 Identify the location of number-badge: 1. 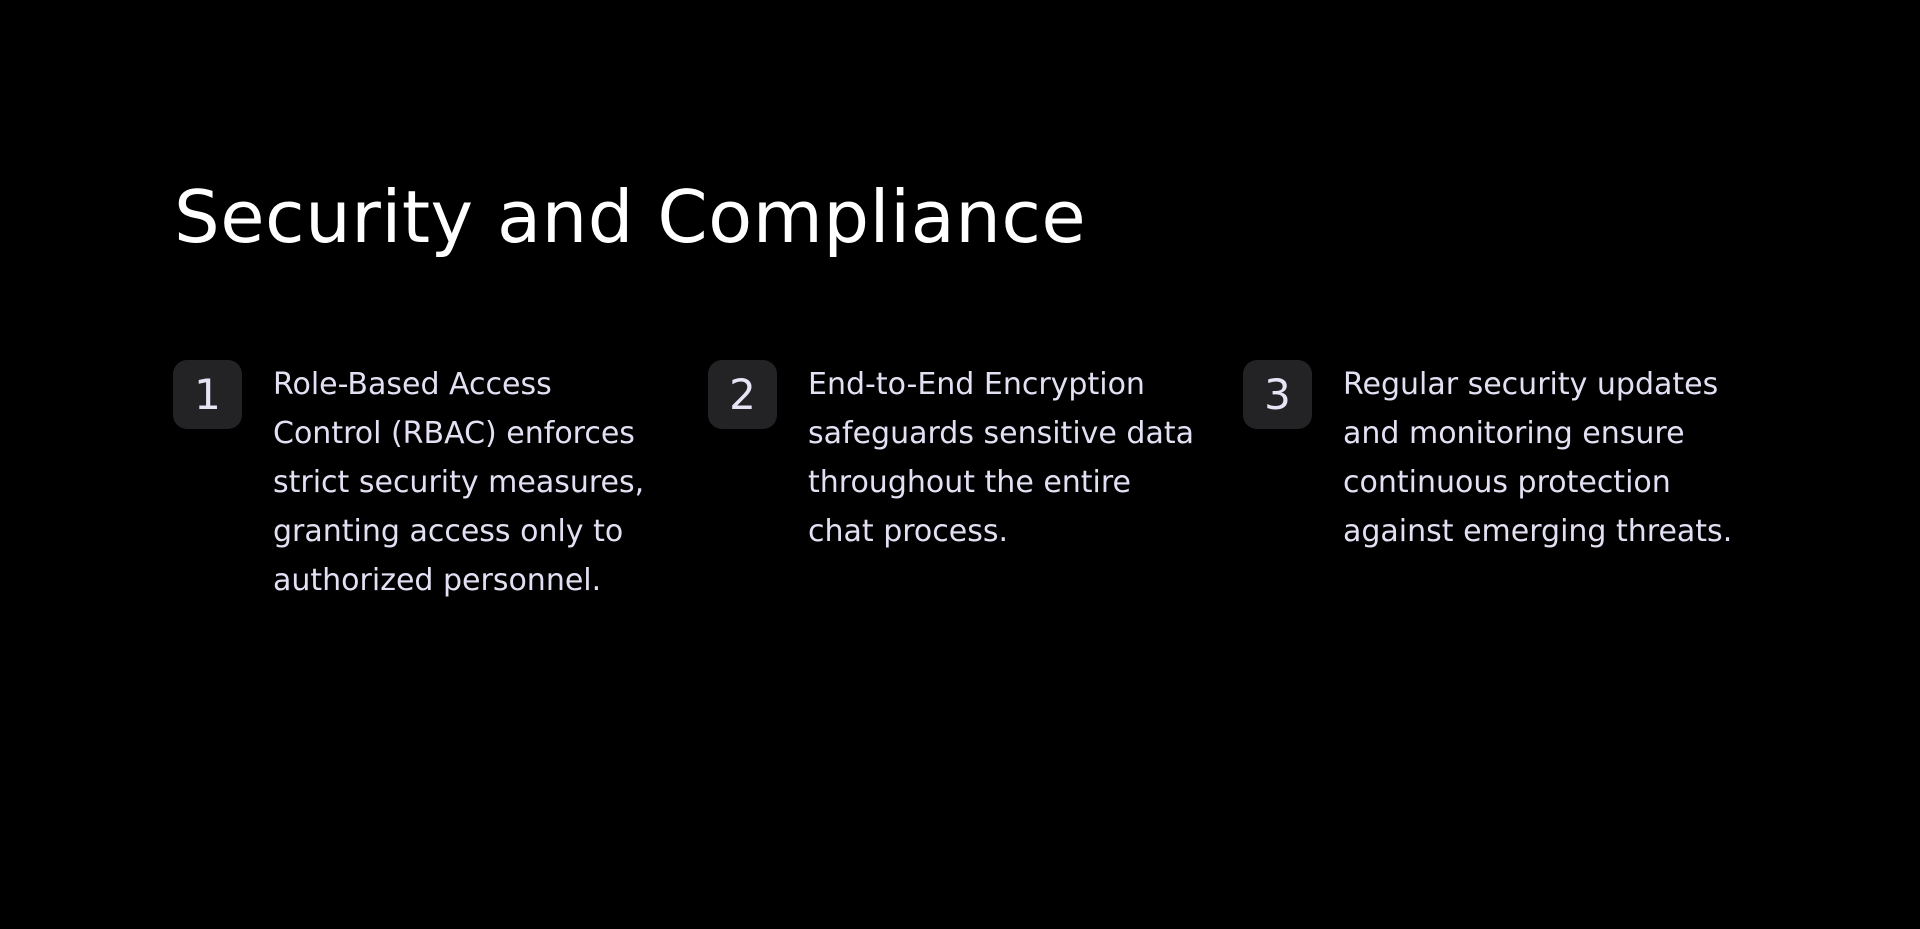
(207, 394).